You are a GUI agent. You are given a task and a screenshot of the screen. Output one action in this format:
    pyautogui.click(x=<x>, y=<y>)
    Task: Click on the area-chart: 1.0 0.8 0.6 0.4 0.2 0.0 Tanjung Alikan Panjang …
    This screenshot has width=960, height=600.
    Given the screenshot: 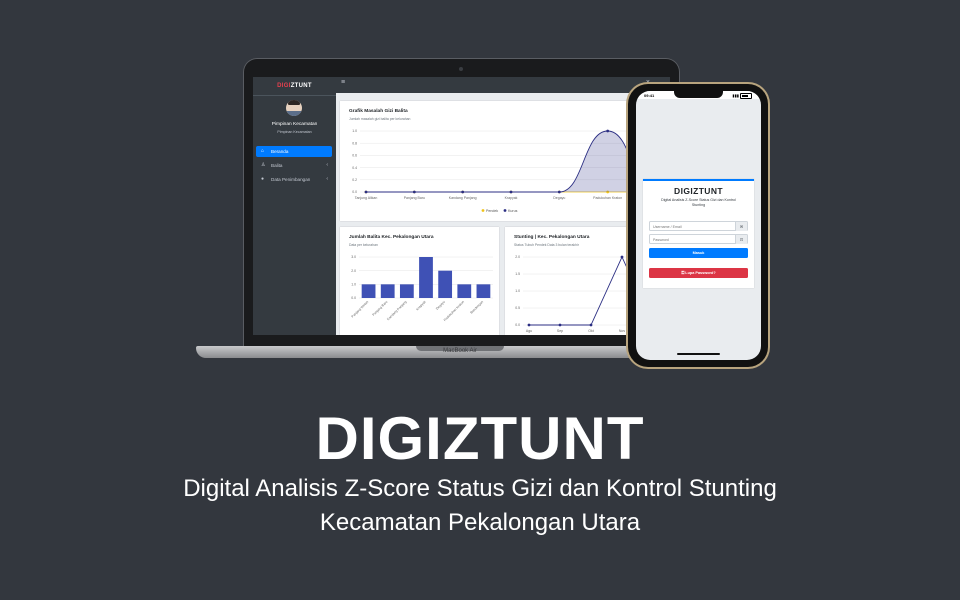 What is the action you would take?
    pyautogui.click(x=508, y=171)
    